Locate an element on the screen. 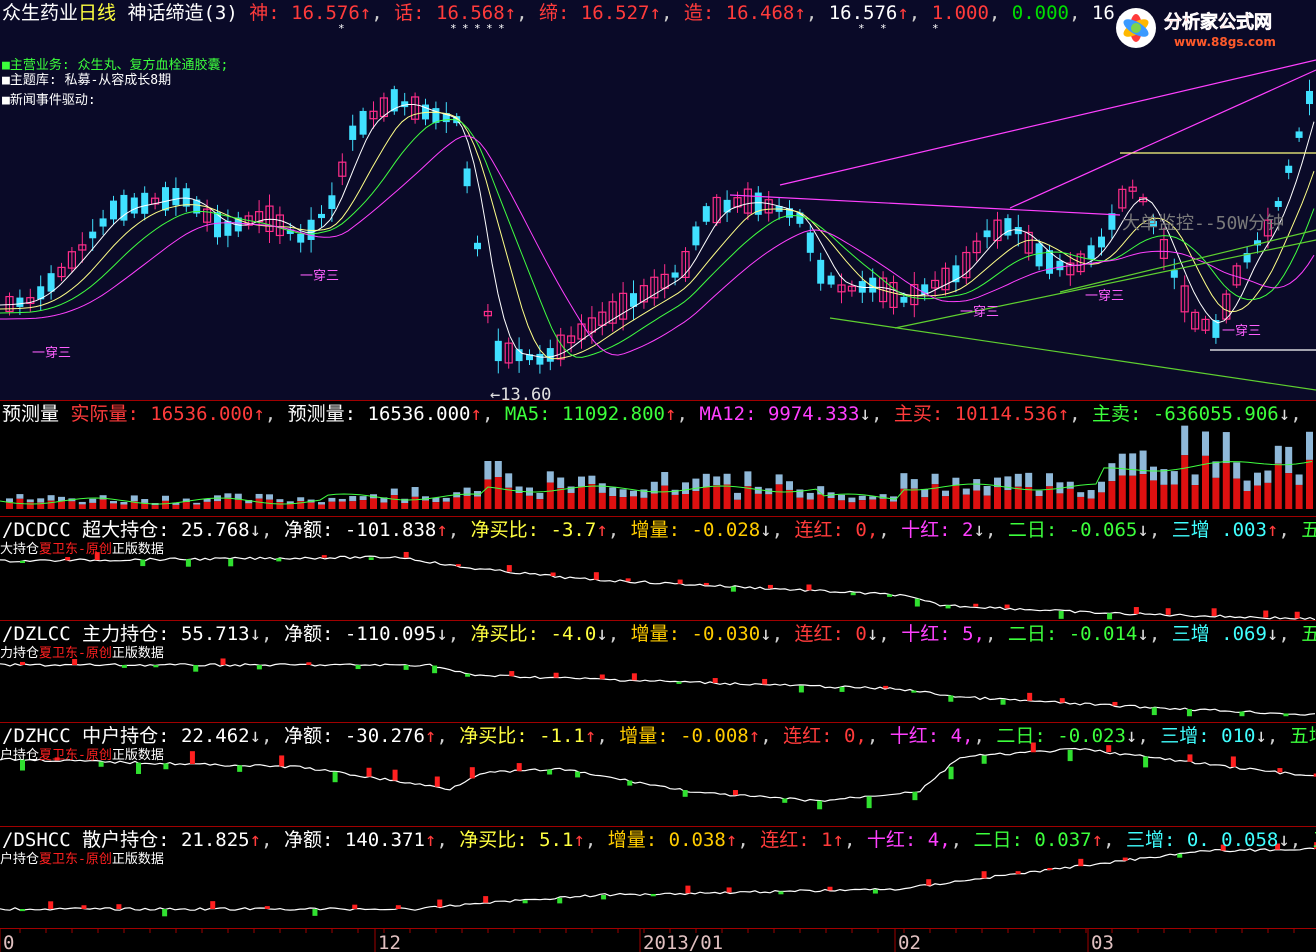  period-label: 日线 is located at coordinates (97, 13).